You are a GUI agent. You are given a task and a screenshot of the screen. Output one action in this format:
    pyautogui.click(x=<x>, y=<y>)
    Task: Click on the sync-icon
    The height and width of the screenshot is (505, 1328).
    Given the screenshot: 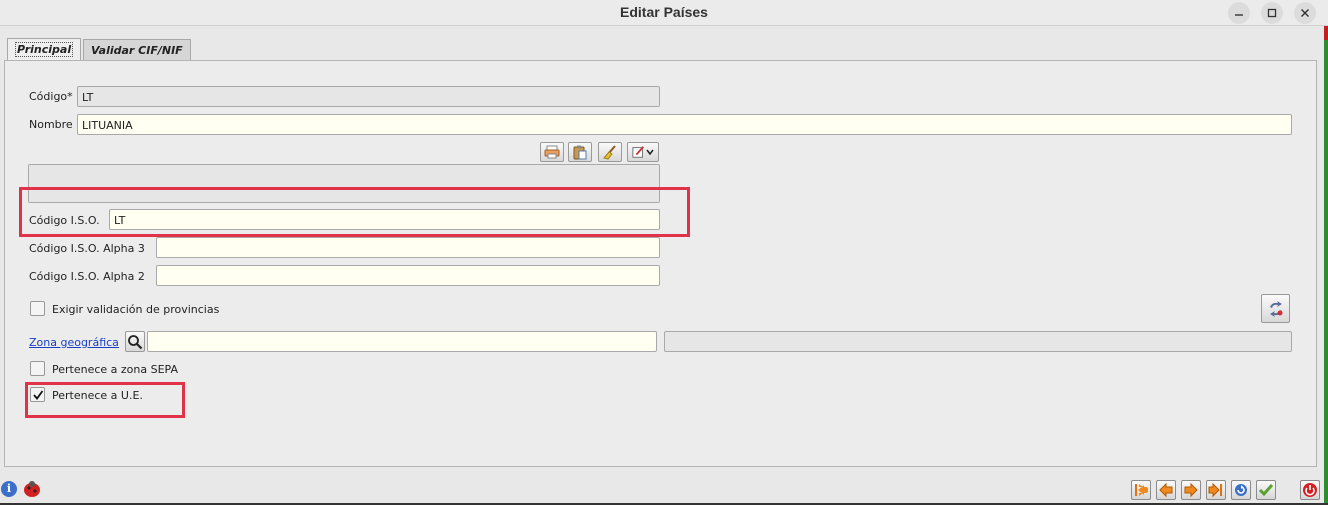 What is the action you would take?
    pyautogui.click(x=1275, y=308)
    